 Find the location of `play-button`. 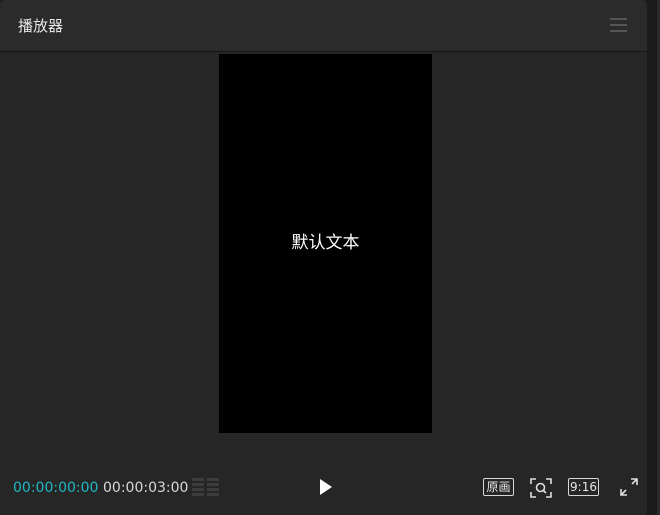

play-button is located at coordinates (325, 487).